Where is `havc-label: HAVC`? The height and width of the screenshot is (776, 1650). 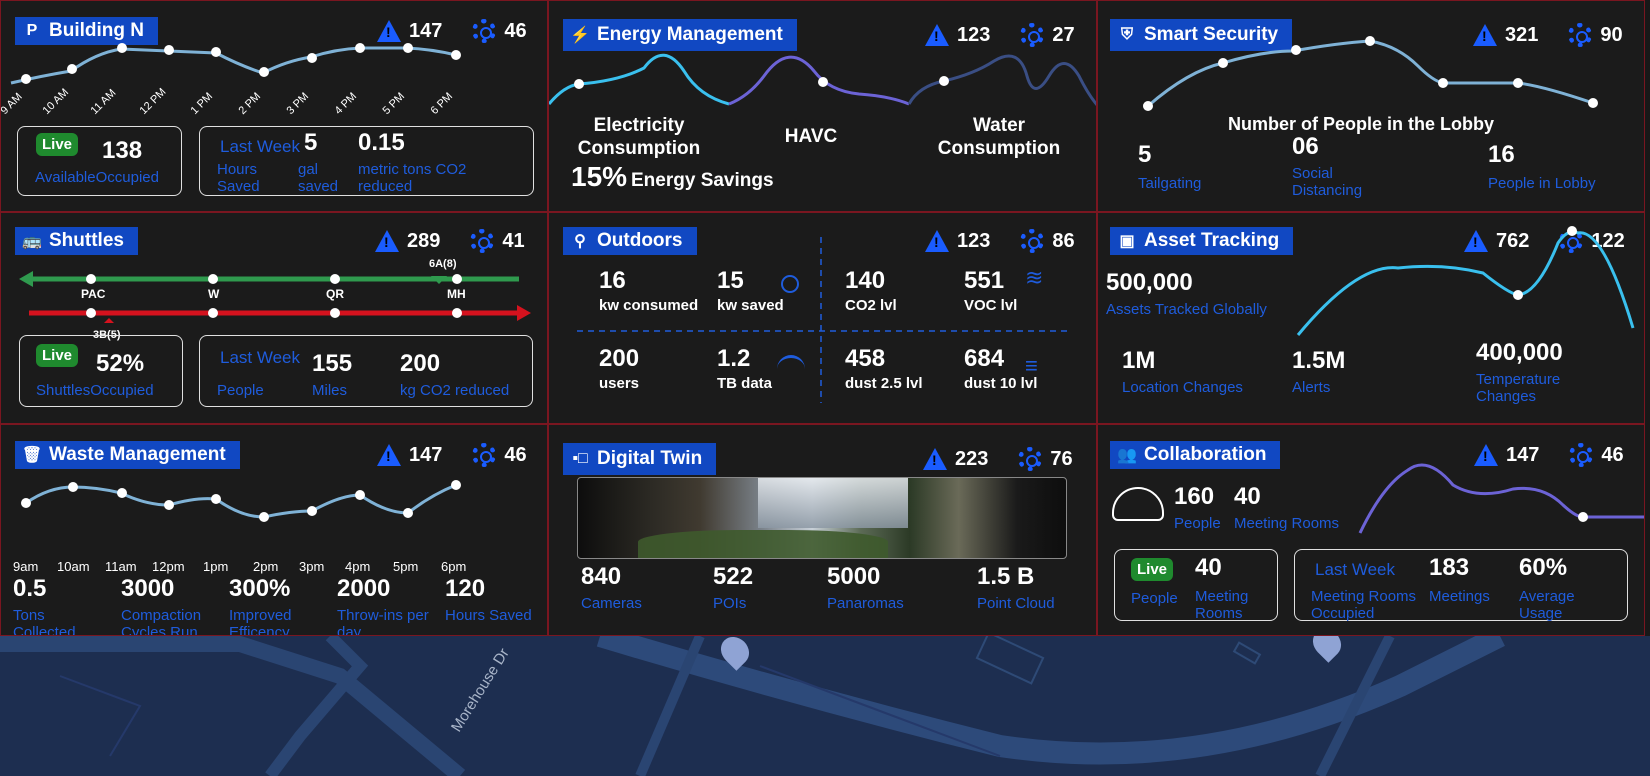 havc-label: HAVC is located at coordinates (811, 136).